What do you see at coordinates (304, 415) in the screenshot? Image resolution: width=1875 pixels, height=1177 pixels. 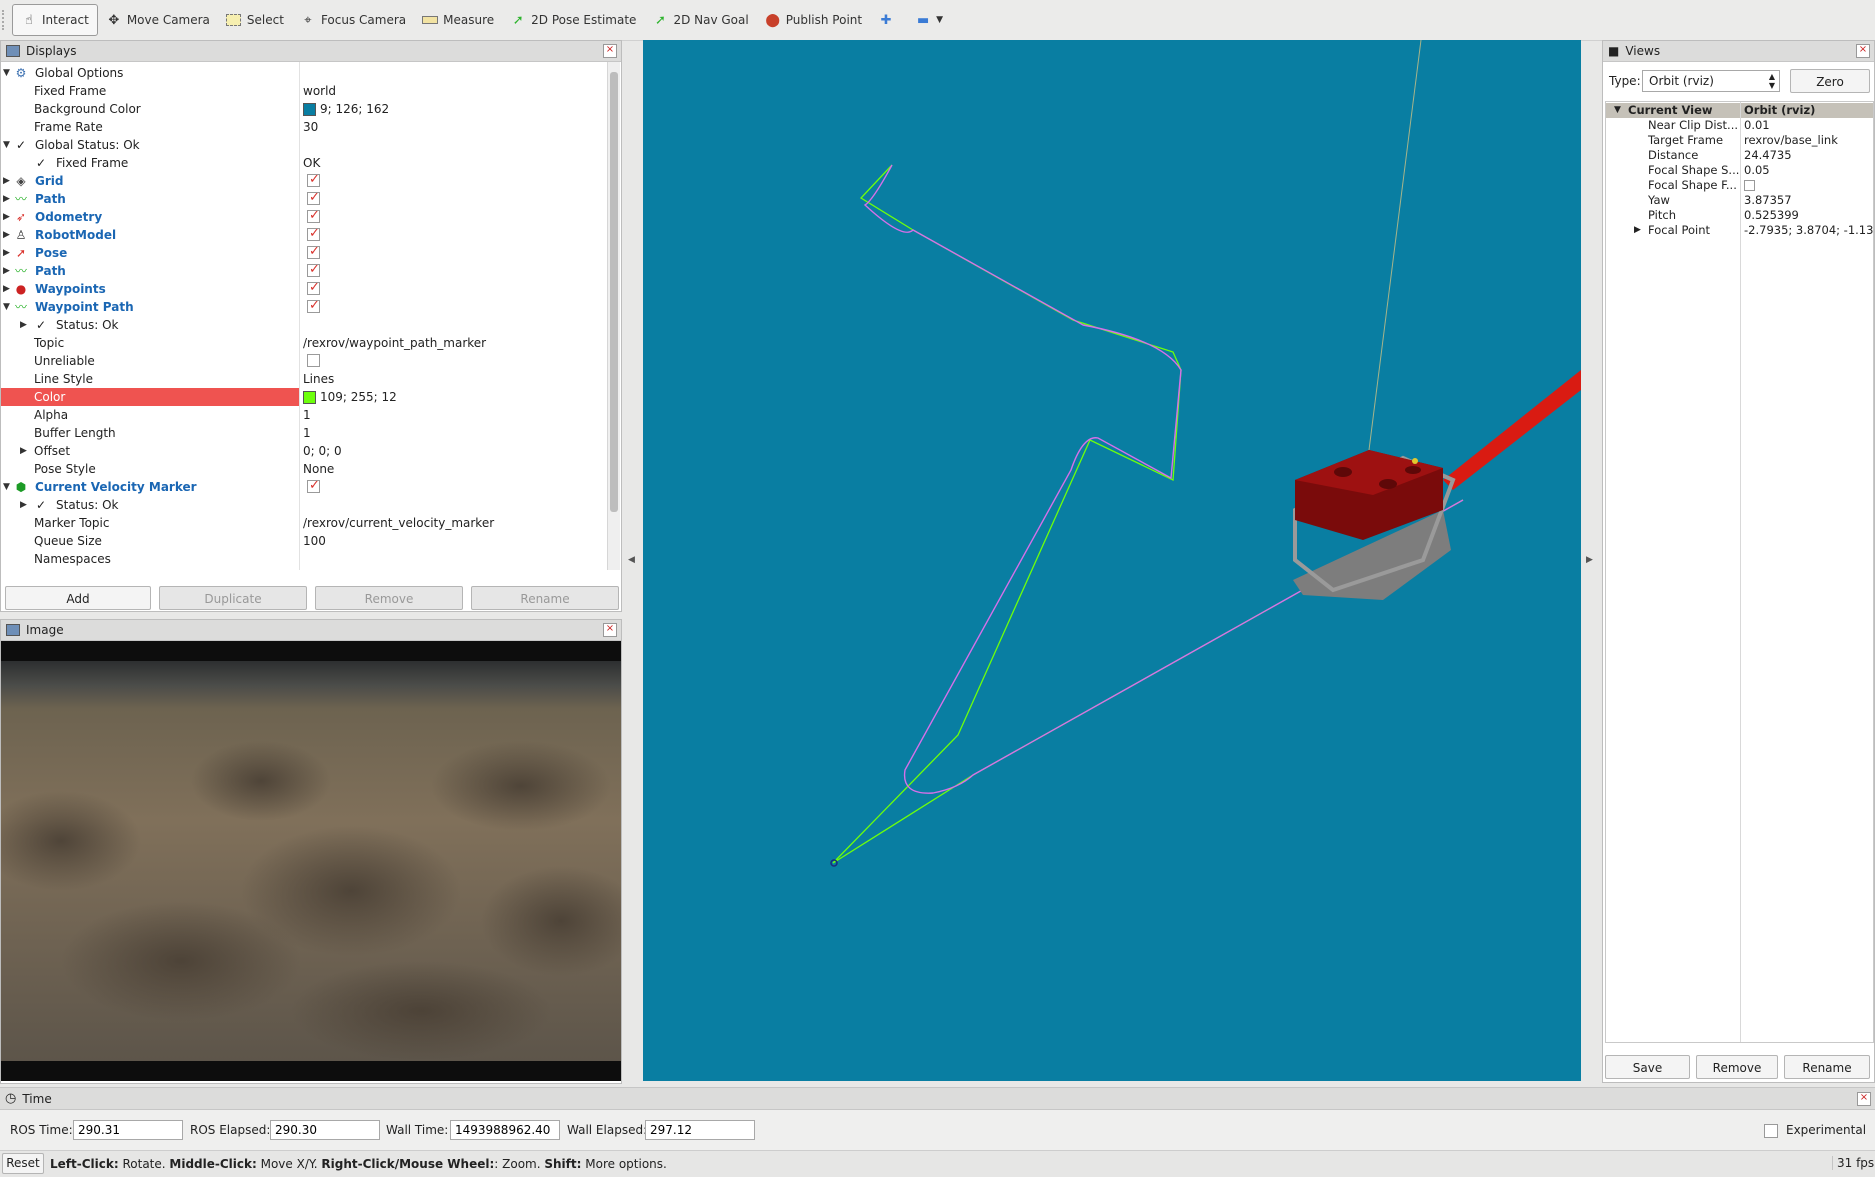 I see `tree-row-alpha: Alpha 1` at bounding box center [304, 415].